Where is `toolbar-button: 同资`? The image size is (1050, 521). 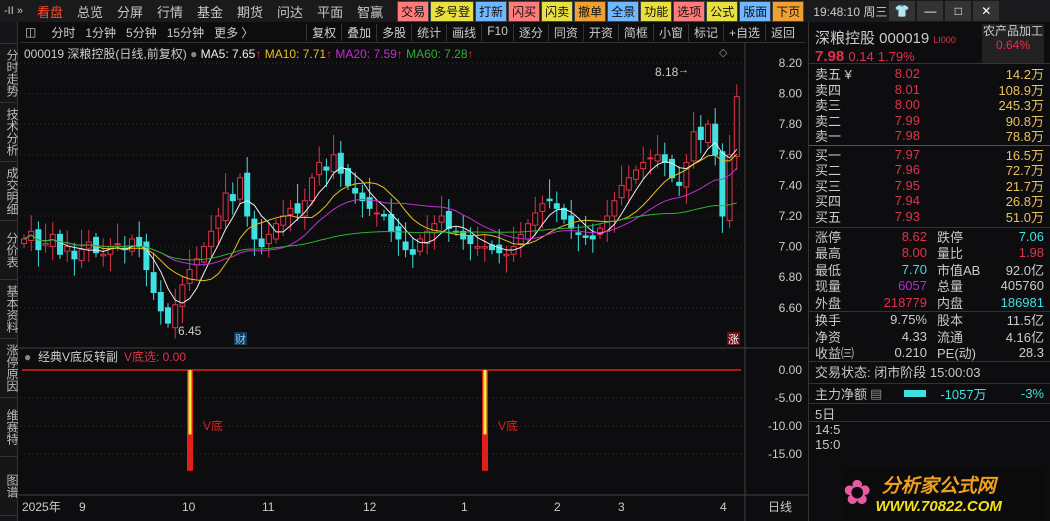
toolbar-button: 同资 is located at coordinates (565, 32).